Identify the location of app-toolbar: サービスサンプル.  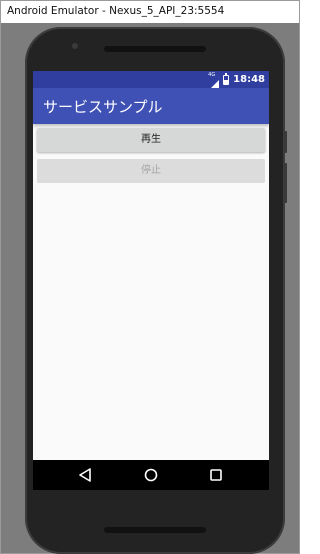
(151, 106).